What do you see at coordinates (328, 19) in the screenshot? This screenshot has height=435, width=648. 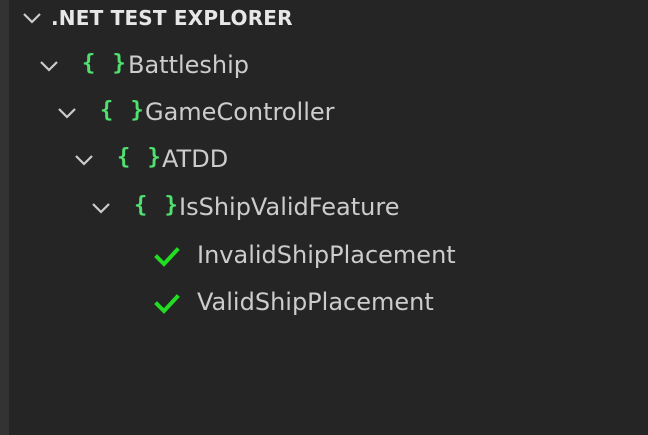 I see `test-explorer-header: .NET TEST EXPLORER` at bounding box center [328, 19].